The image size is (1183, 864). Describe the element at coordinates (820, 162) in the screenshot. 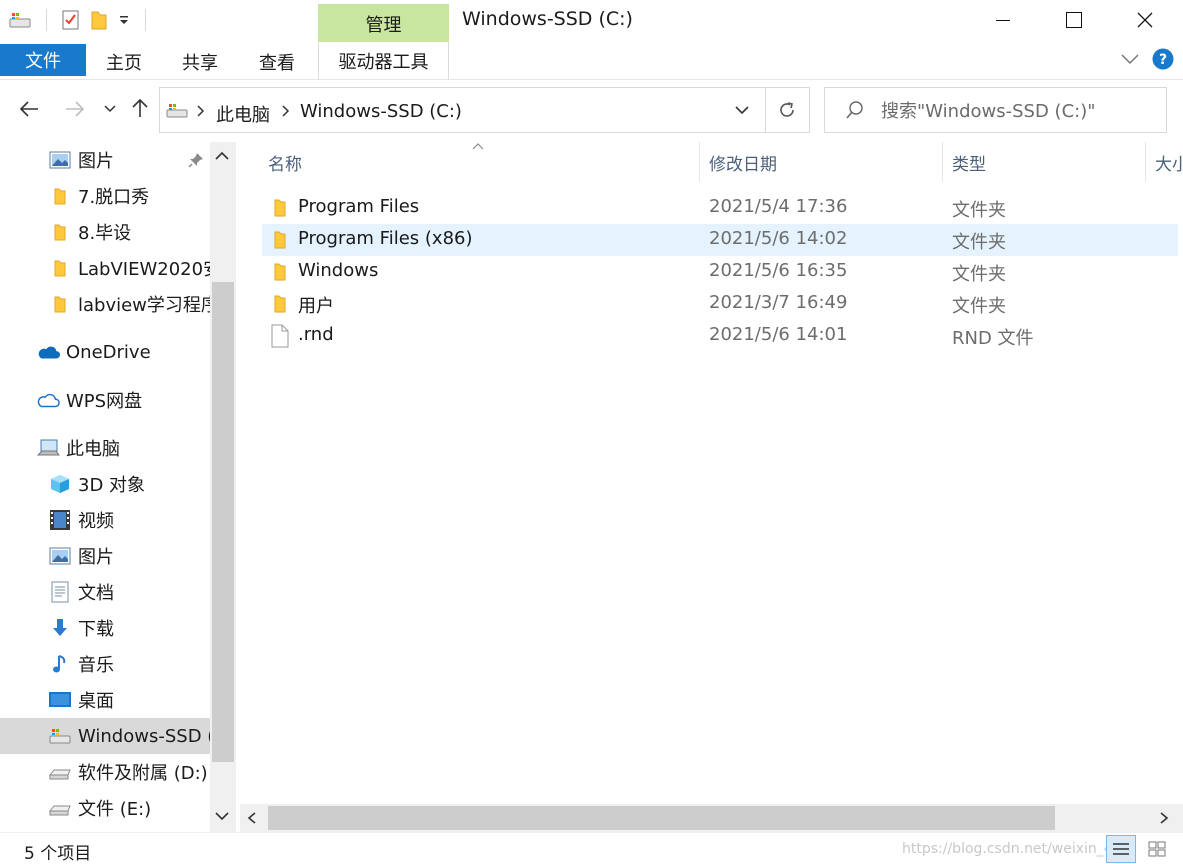

I see `column-header-date: 修改日期` at that location.